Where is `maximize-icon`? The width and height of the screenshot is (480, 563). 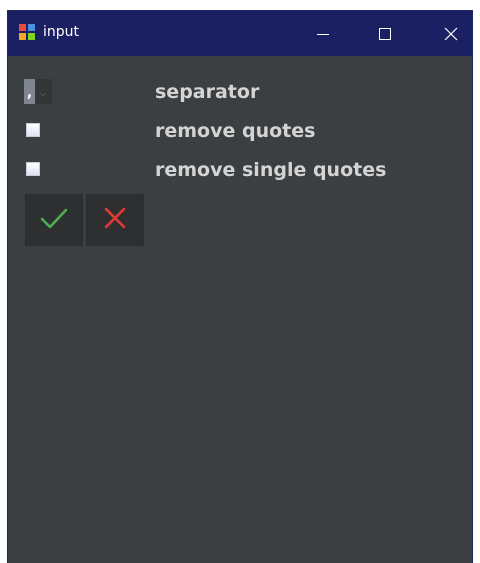 maximize-icon is located at coordinates (385, 33).